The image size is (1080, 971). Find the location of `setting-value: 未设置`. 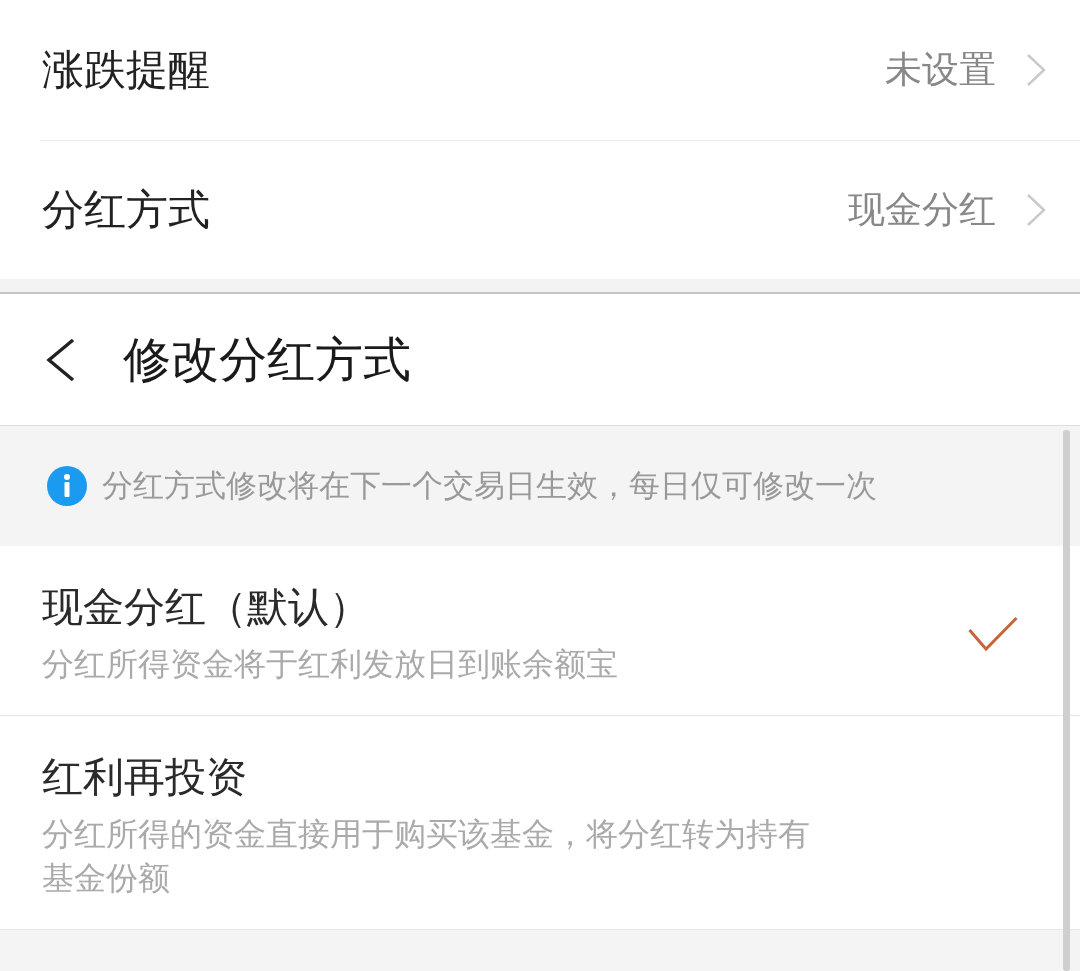

setting-value: 未设置 is located at coordinates (940, 70).